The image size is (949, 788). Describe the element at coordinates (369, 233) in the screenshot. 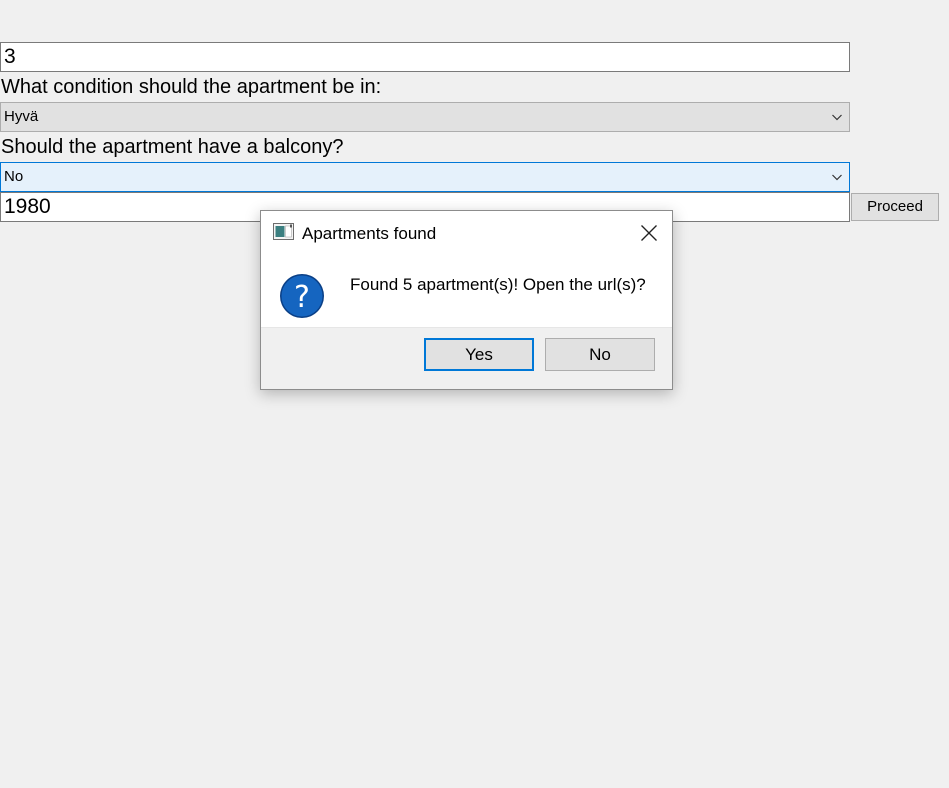

I see `dialog-title: Apartments found` at that location.